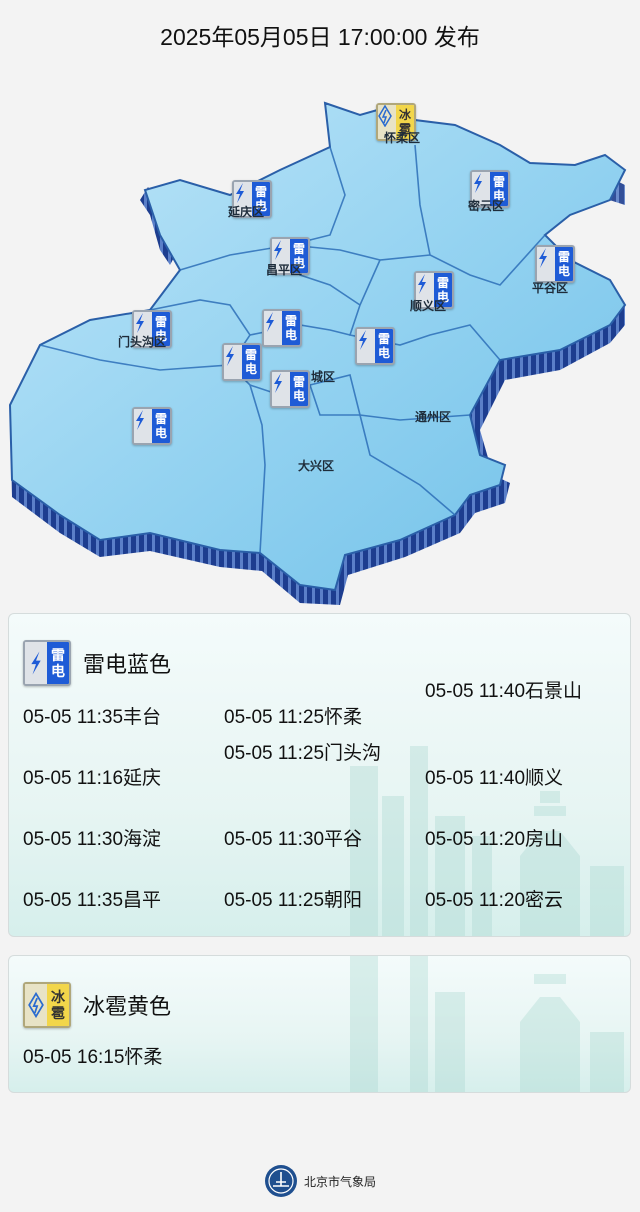 This screenshot has width=640, height=1212. I want to click on warning-entry: 05-05 11:16延庆, so click(92, 778).